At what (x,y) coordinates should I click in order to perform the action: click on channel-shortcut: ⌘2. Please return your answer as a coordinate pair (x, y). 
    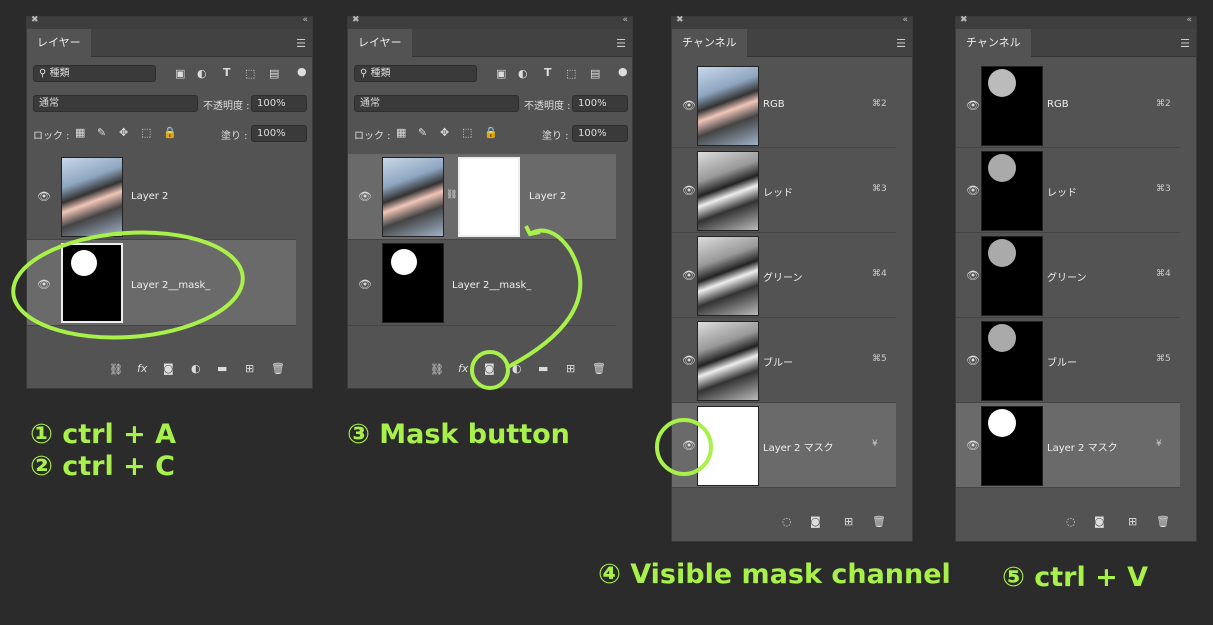
    Looking at the image, I should click on (879, 104).